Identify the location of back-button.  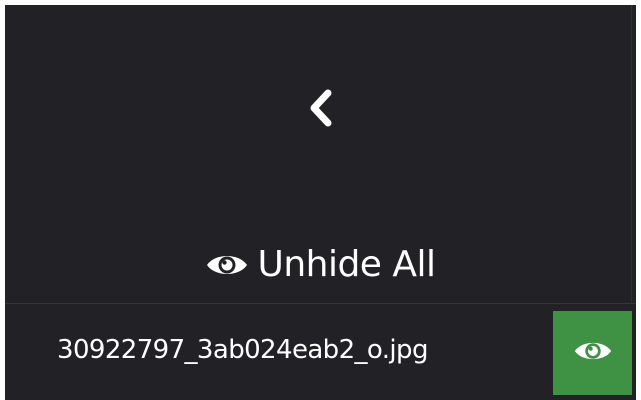
(321, 110).